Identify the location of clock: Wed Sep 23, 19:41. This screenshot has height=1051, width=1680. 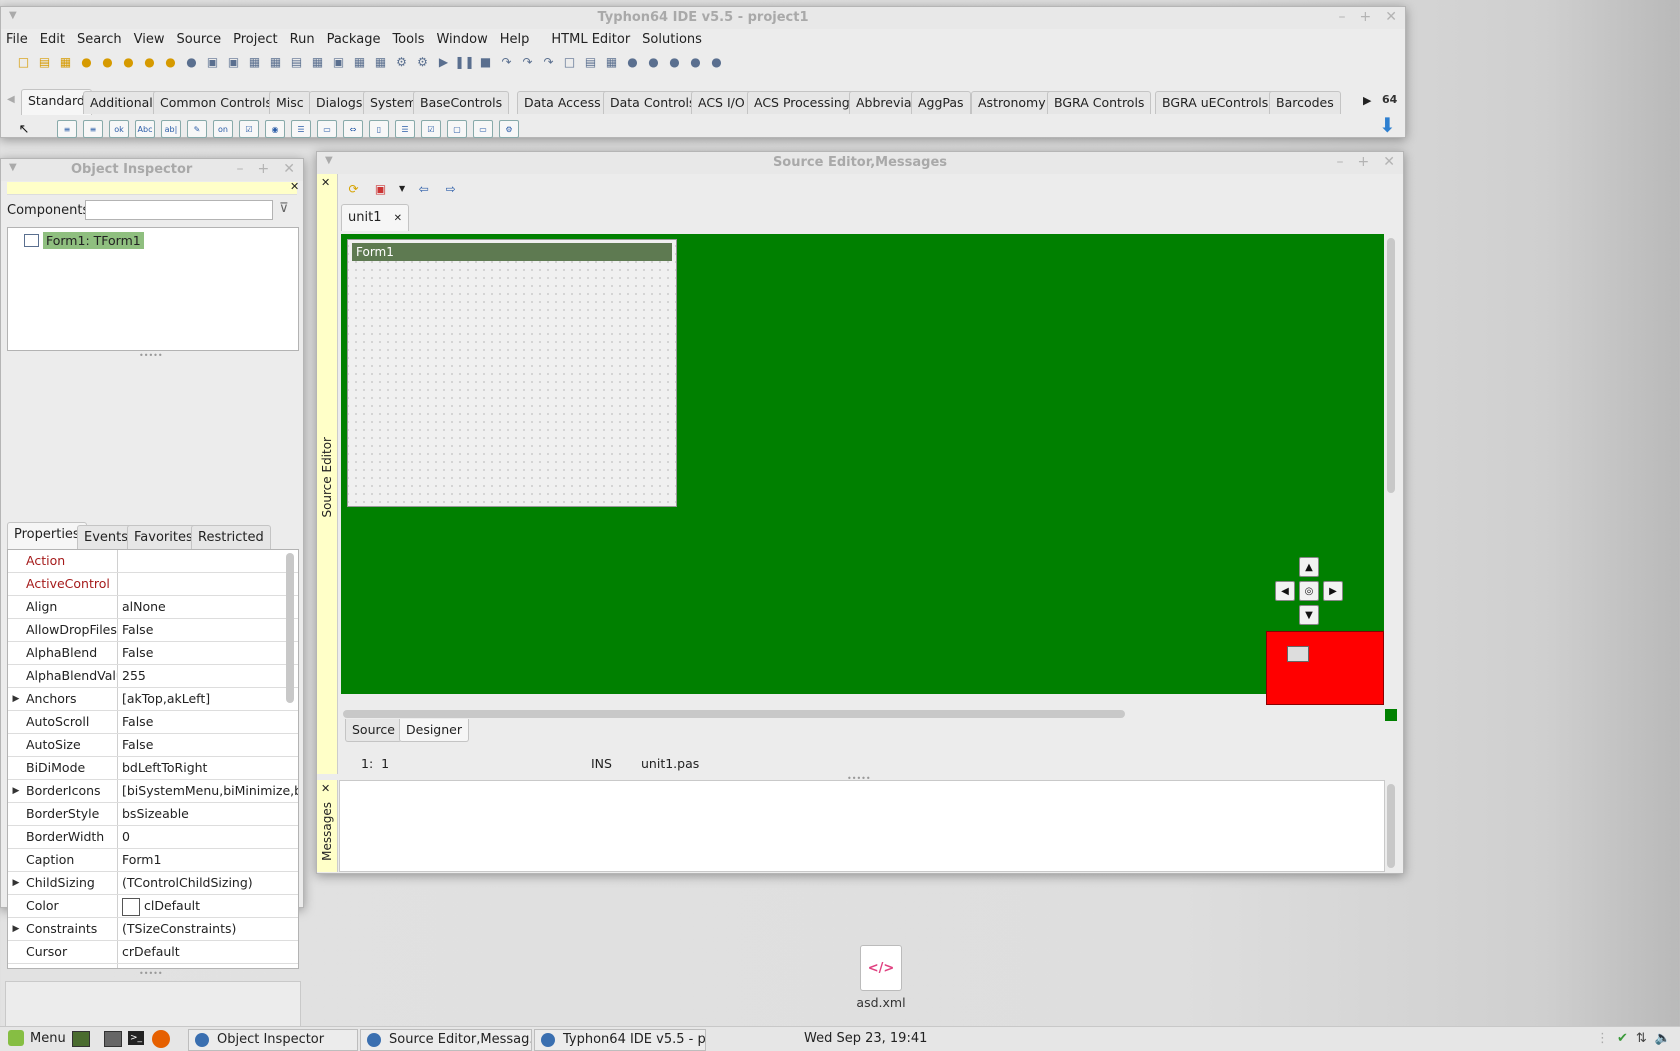
(865, 1038).